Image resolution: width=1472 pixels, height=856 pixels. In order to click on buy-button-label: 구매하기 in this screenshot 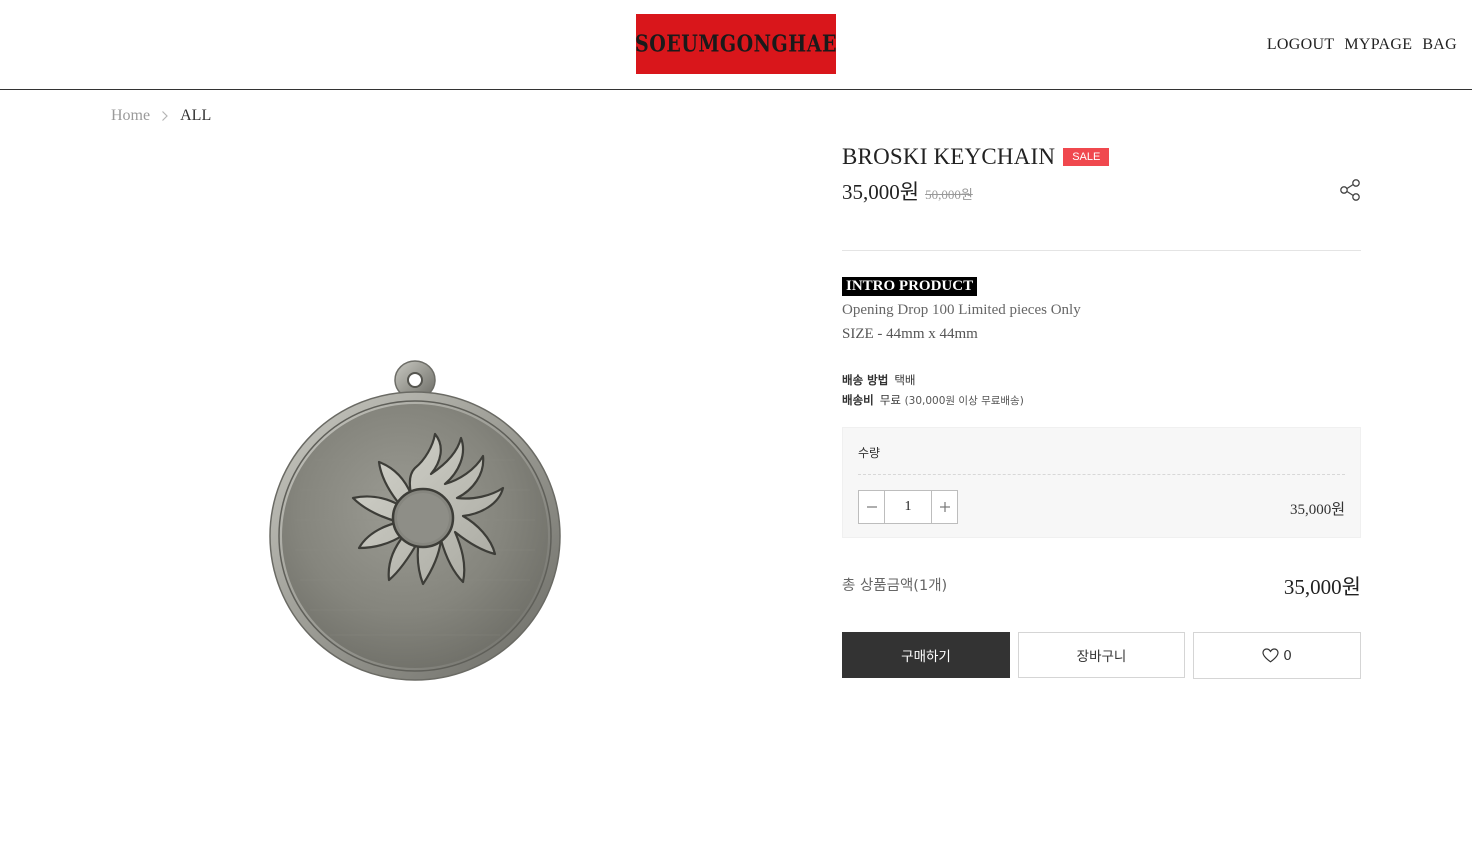, I will do `click(926, 657)`.